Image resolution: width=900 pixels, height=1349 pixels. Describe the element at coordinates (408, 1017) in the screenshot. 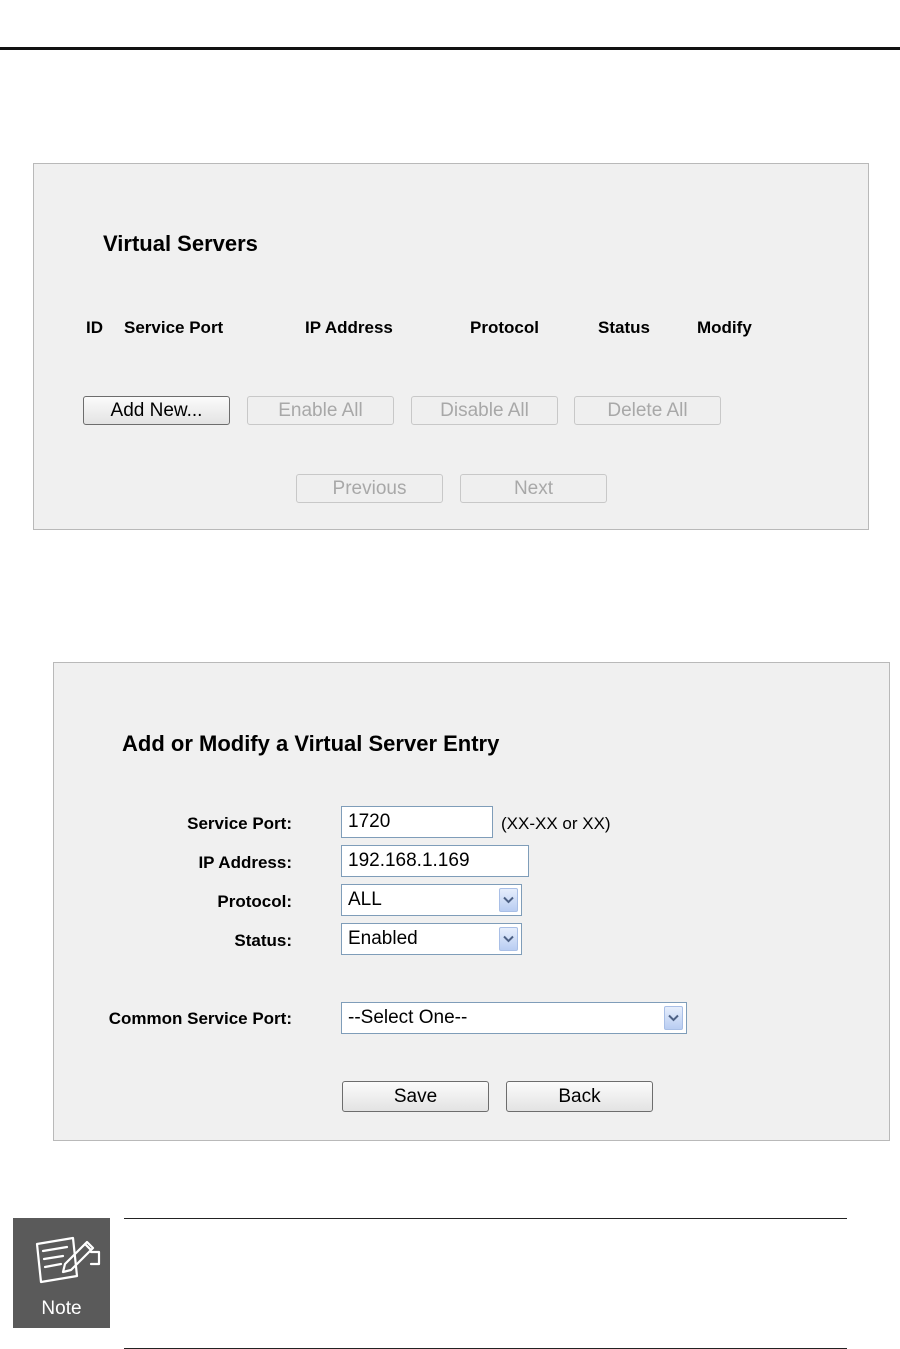

I see `common-service-port-value: --Select One--` at that location.